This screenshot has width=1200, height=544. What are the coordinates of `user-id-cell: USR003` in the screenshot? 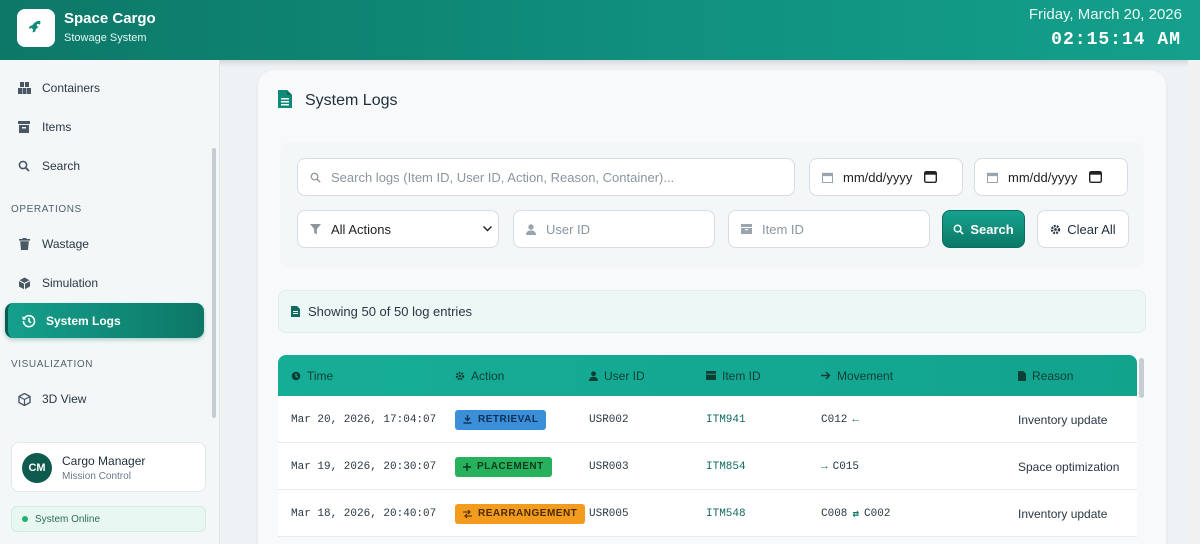 It's located at (609, 466).